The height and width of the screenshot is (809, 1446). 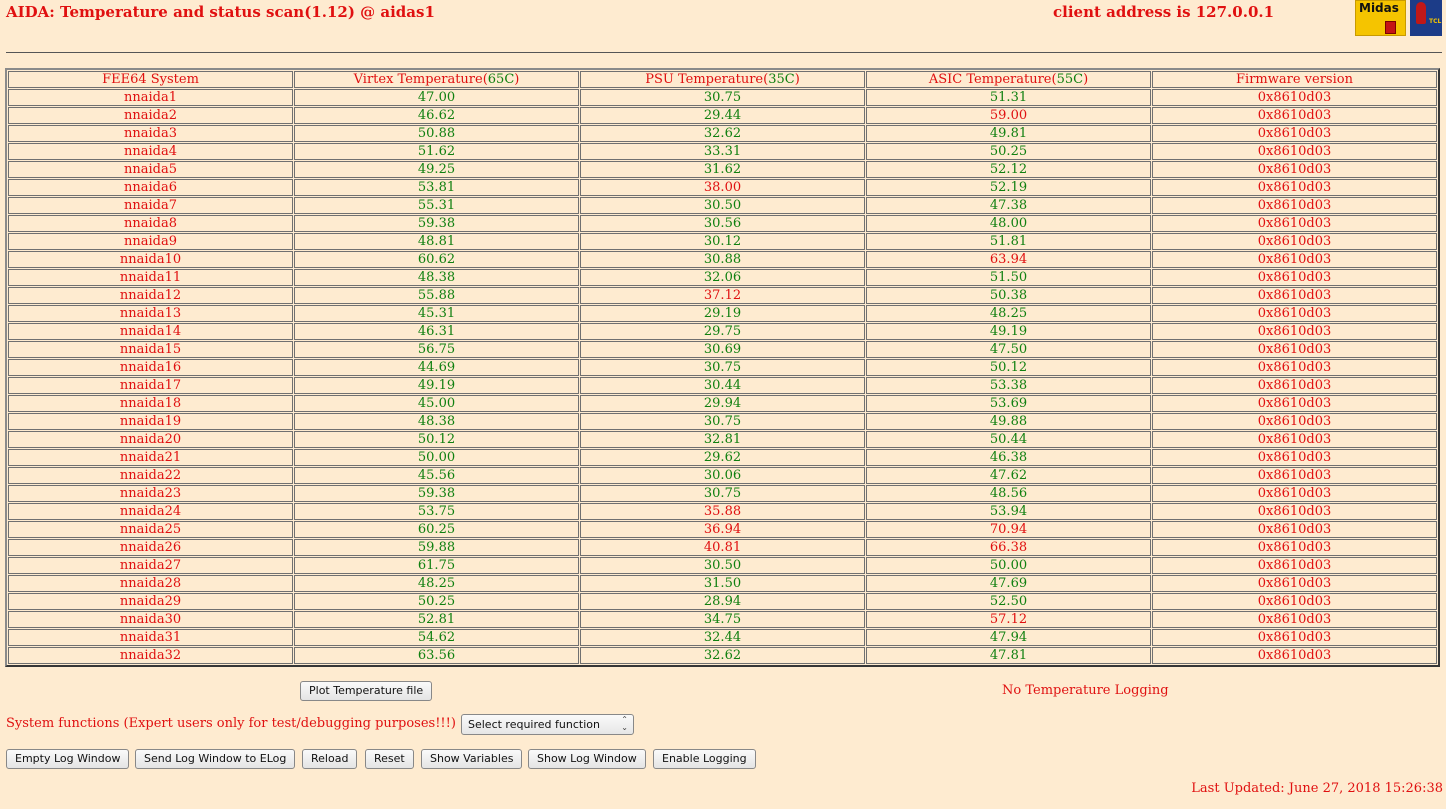 What do you see at coordinates (1008, 385) in the screenshot?
I see `cell-asic-temp: 53.38` at bounding box center [1008, 385].